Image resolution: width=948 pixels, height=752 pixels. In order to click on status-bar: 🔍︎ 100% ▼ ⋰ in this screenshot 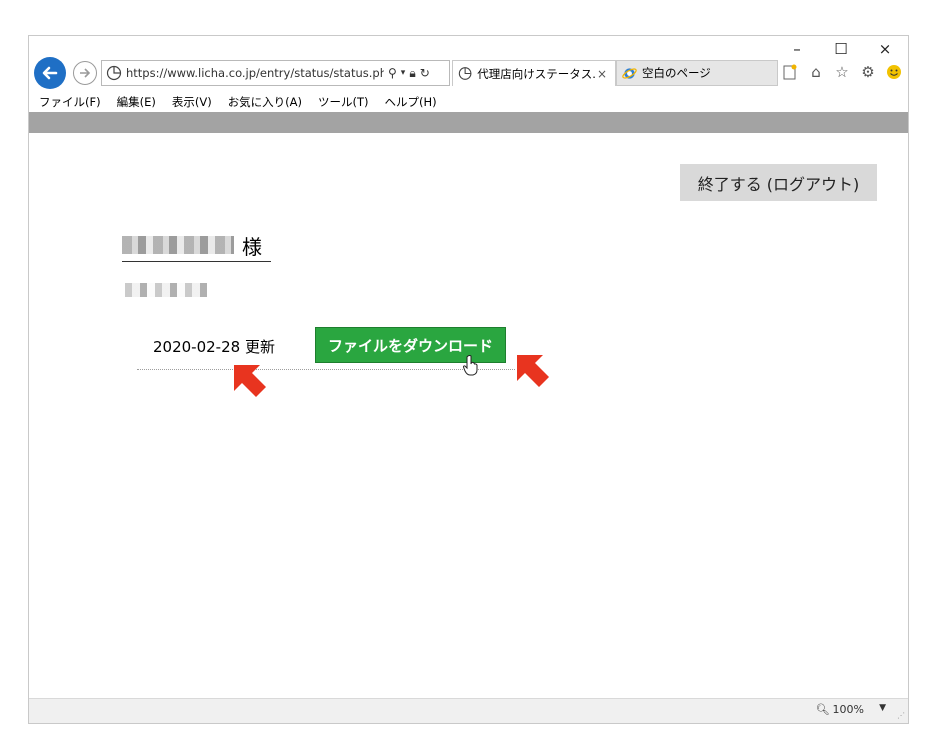, I will do `click(468, 710)`.